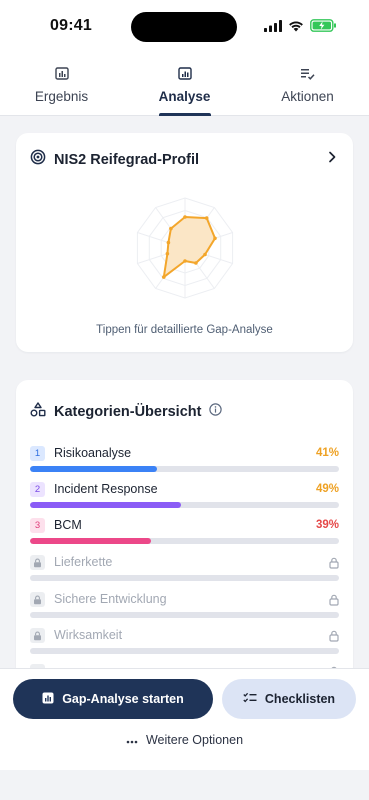 This screenshot has height=800, width=369. I want to click on card-title: Kategorien-Übersicht, so click(128, 412).